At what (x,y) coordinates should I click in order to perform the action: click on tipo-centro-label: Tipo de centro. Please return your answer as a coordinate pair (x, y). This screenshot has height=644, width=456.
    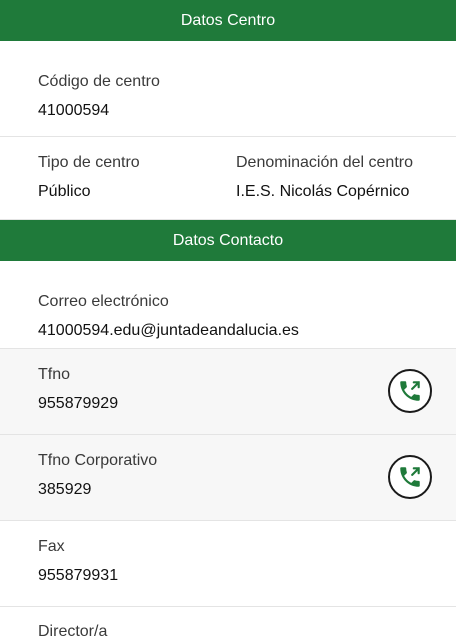
    Looking at the image, I should click on (89, 162).